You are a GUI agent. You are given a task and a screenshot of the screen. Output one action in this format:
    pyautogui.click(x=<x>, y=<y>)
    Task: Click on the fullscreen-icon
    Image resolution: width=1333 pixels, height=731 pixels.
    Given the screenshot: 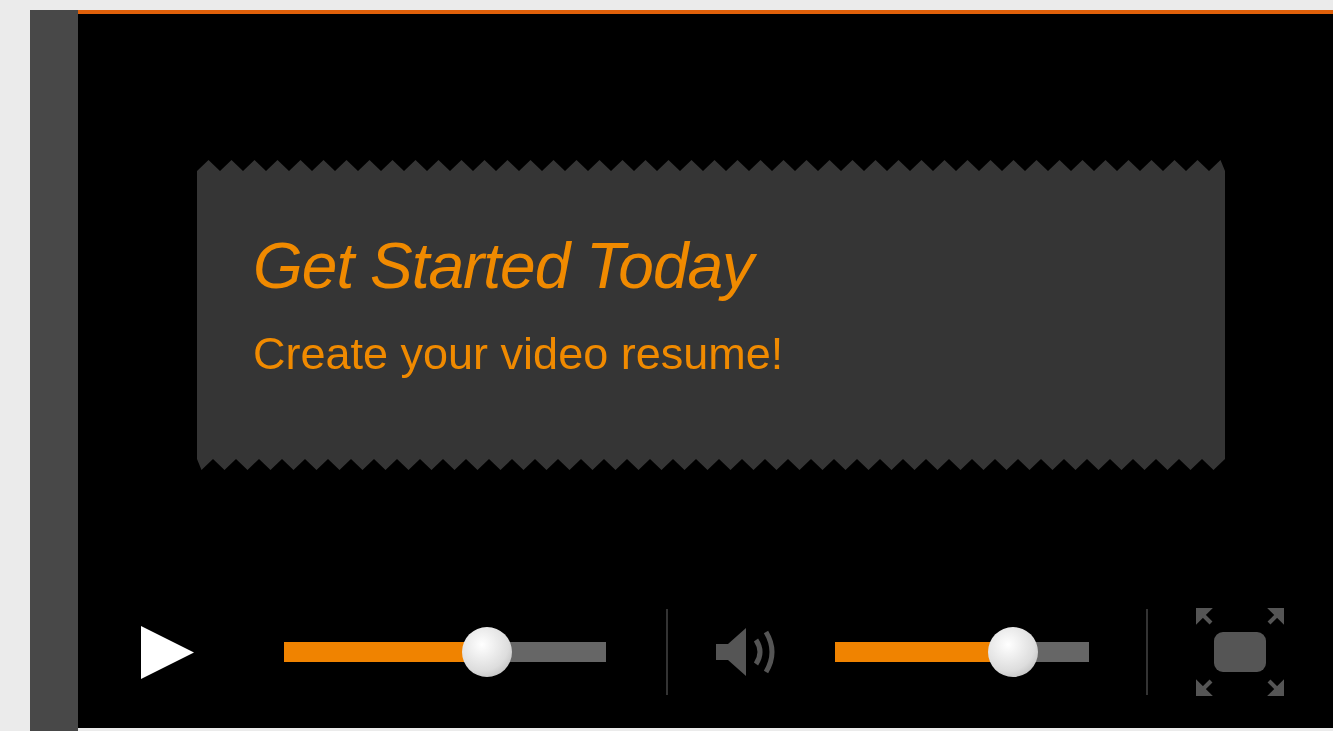 What is the action you would take?
    pyautogui.click(x=1240, y=652)
    